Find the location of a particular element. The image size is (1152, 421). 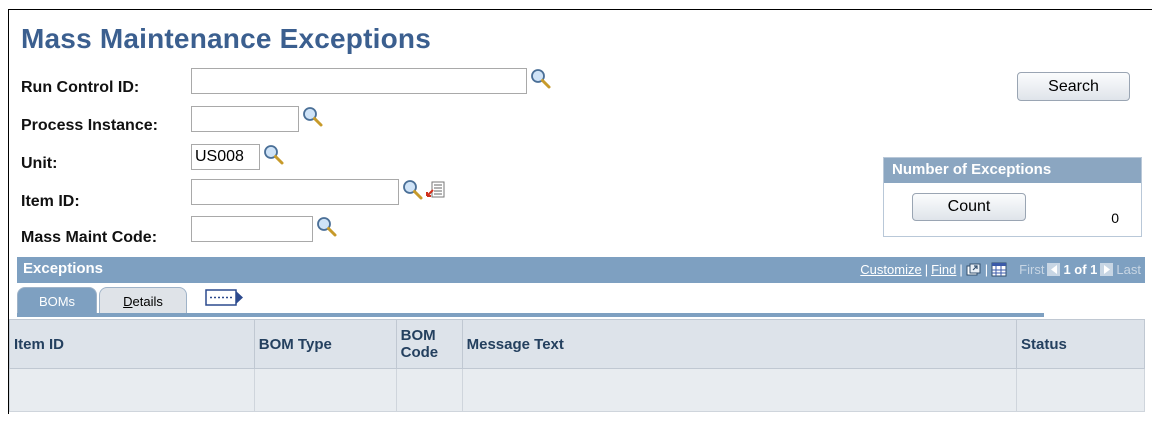

item-id-label: Item ID: is located at coordinates (50, 201).